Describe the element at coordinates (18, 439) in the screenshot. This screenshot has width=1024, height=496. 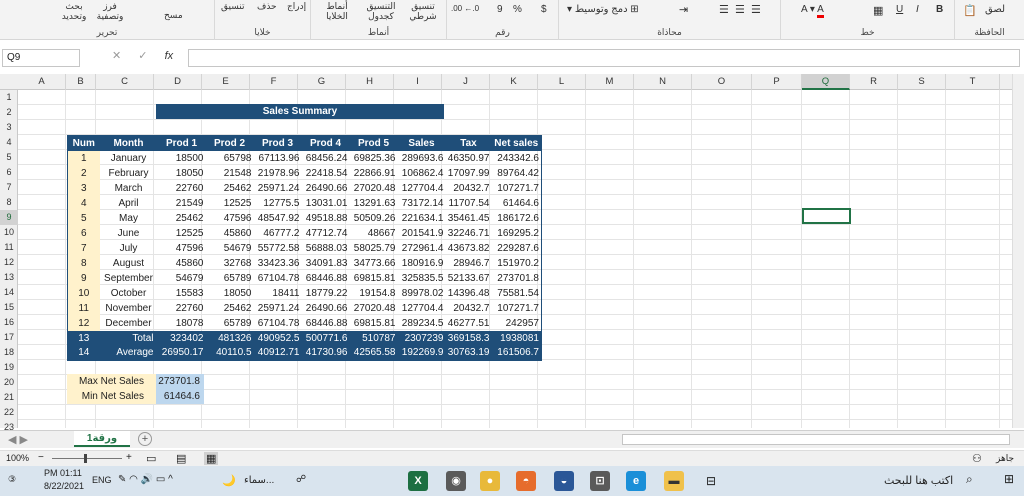
I see `tab-nav-icon: ◀ ▶` at that location.